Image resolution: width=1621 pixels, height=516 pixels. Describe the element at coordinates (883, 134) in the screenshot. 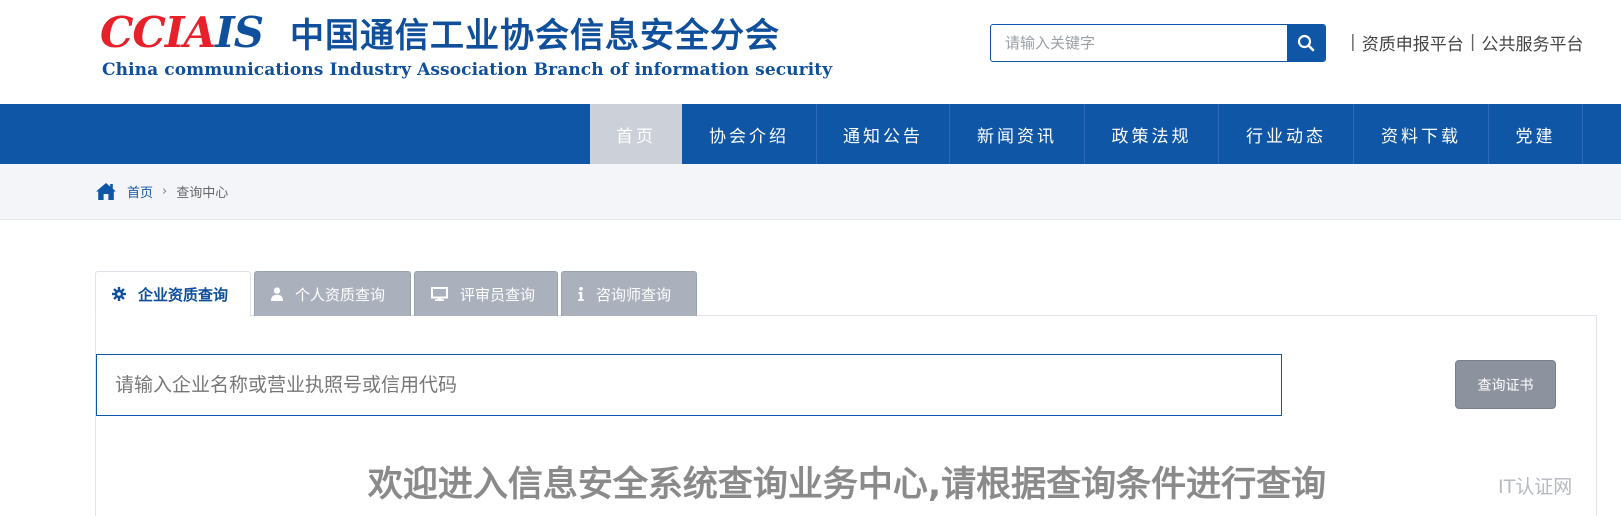

I see `nav-item-notices: 通知公告` at that location.